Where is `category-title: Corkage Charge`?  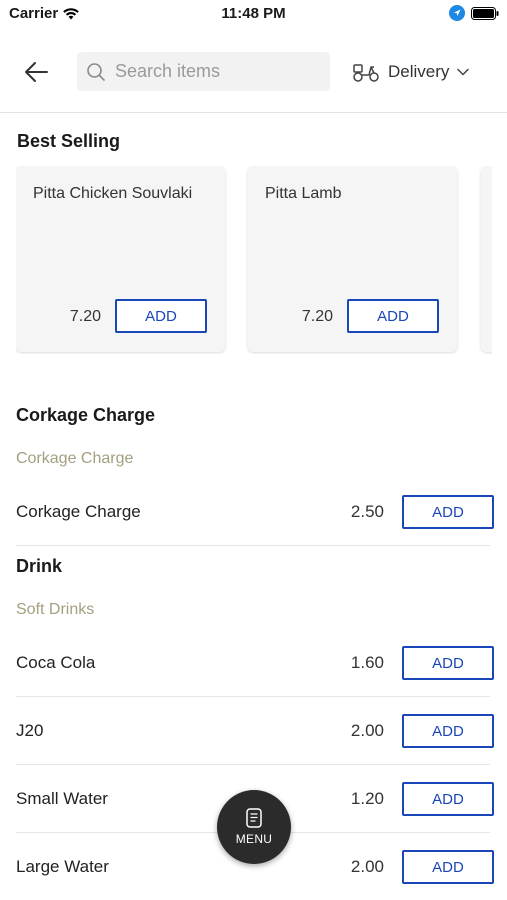
category-title: Corkage Charge is located at coordinates (86, 415).